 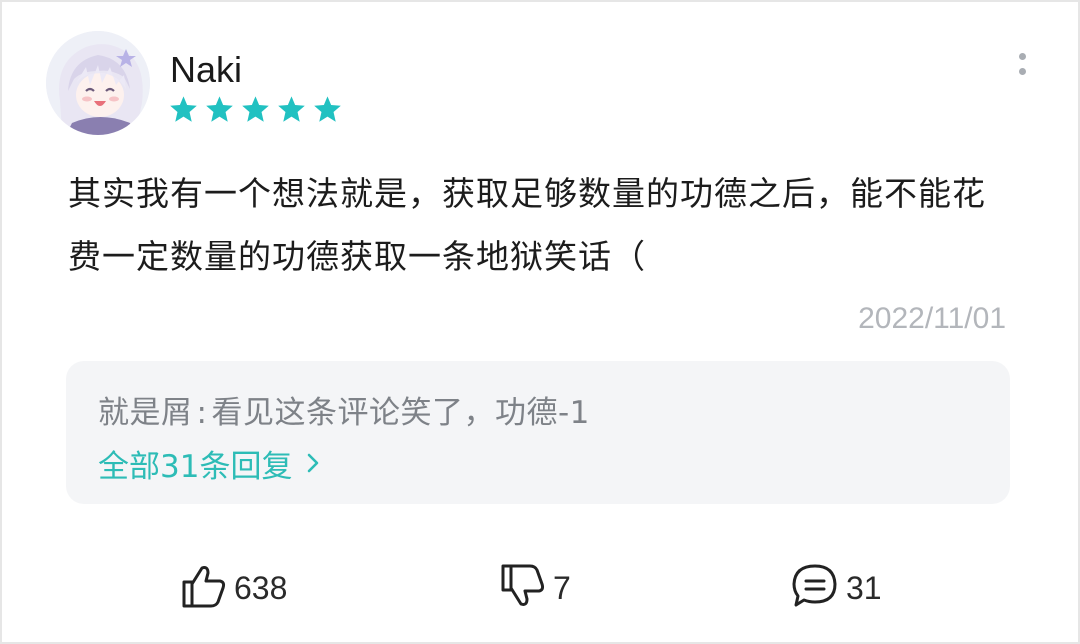 I want to click on reply-author: 就是屑, so click(x=145, y=413).